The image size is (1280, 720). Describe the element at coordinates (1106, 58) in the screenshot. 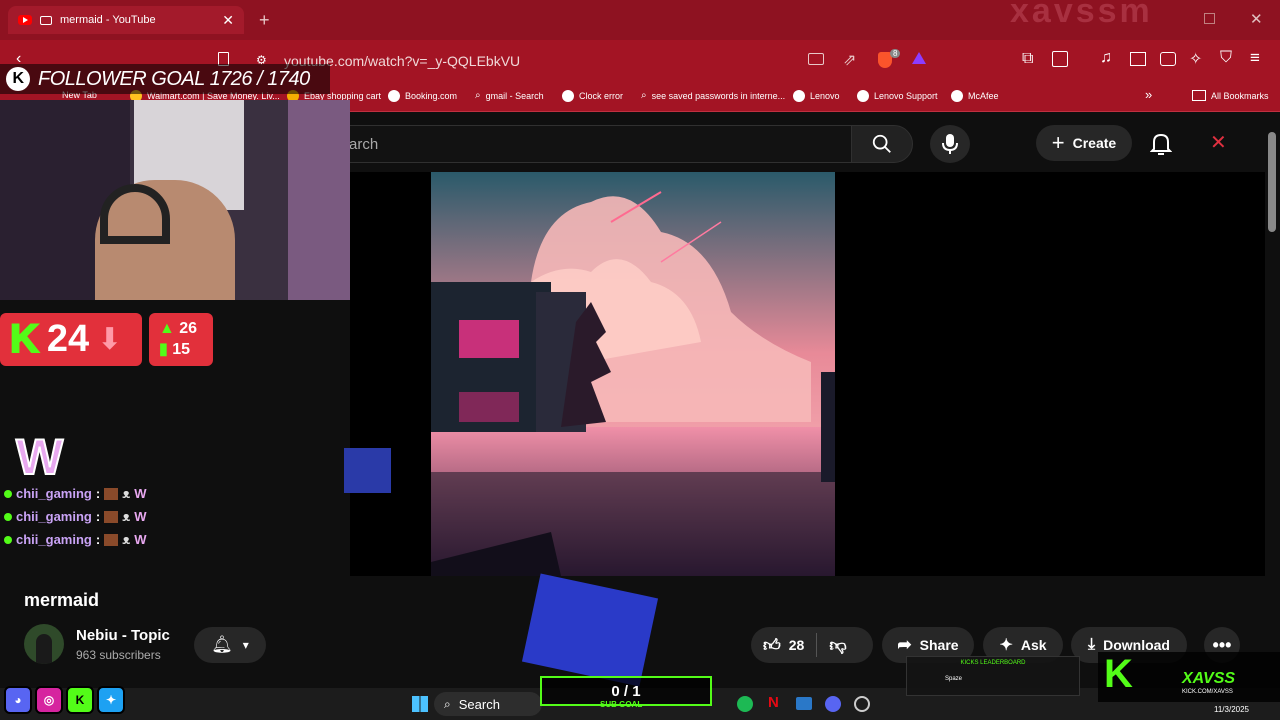

I see `music-icon: ♫` at that location.